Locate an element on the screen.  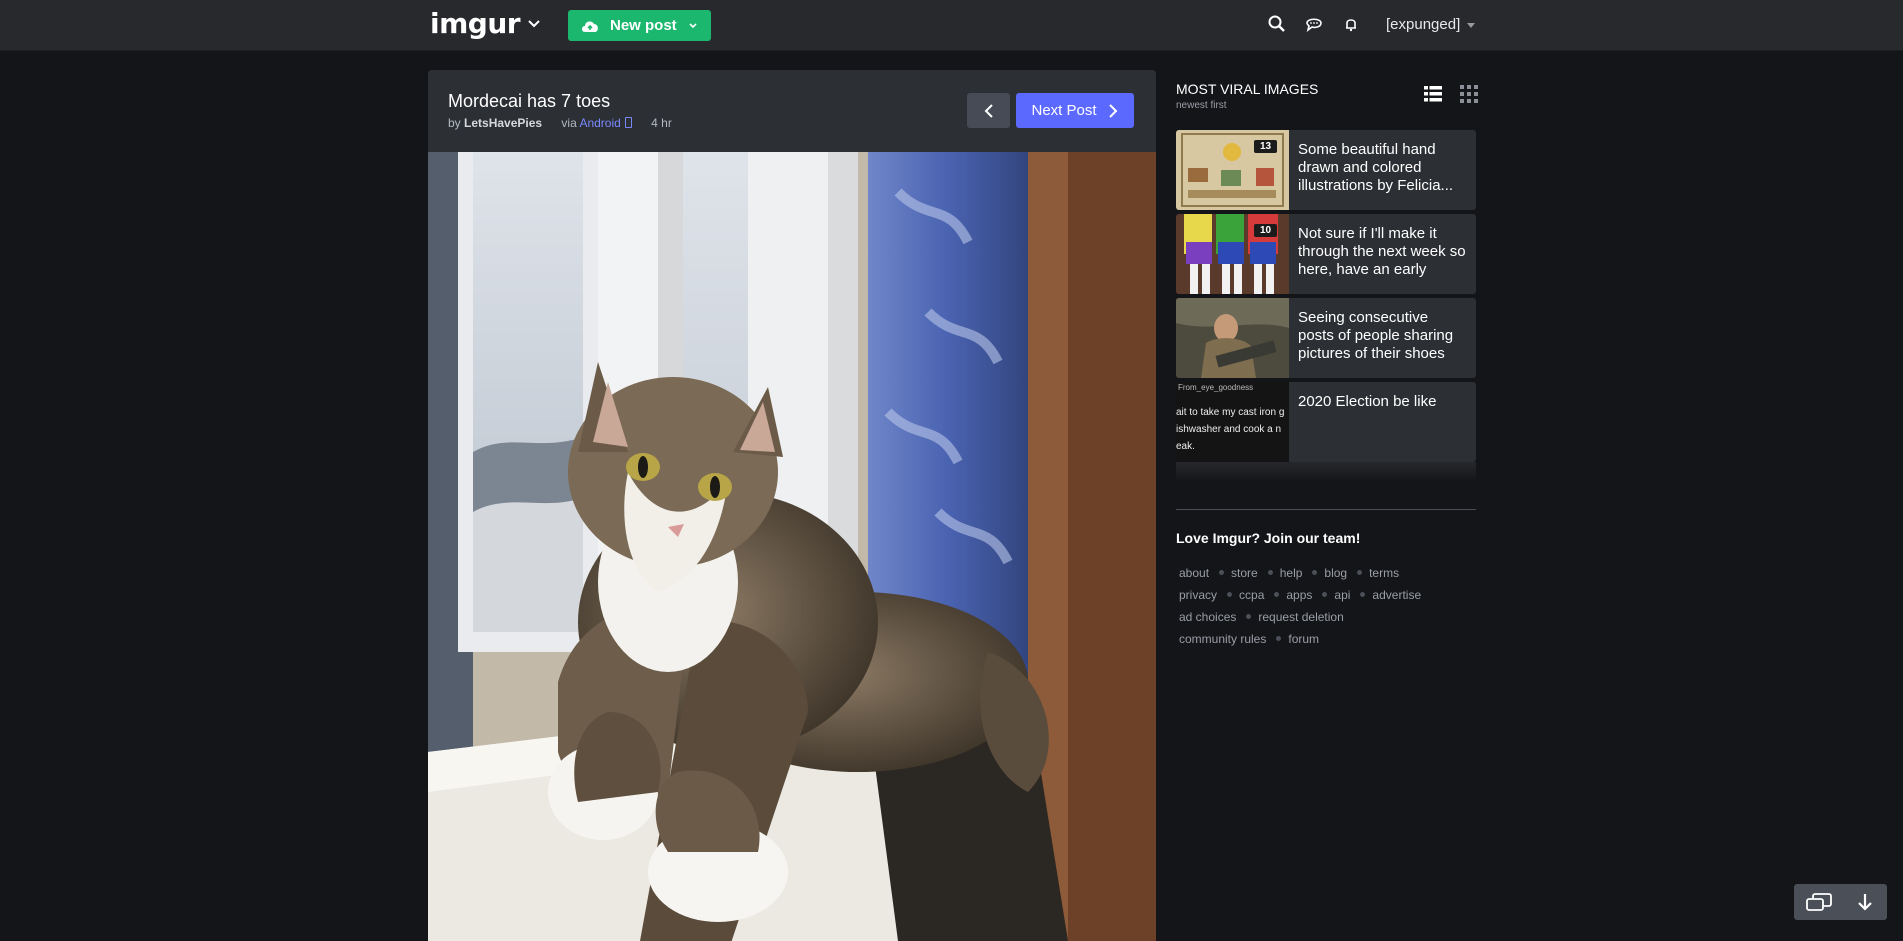
post-time: 4 hr is located at coordinates (661, 123).